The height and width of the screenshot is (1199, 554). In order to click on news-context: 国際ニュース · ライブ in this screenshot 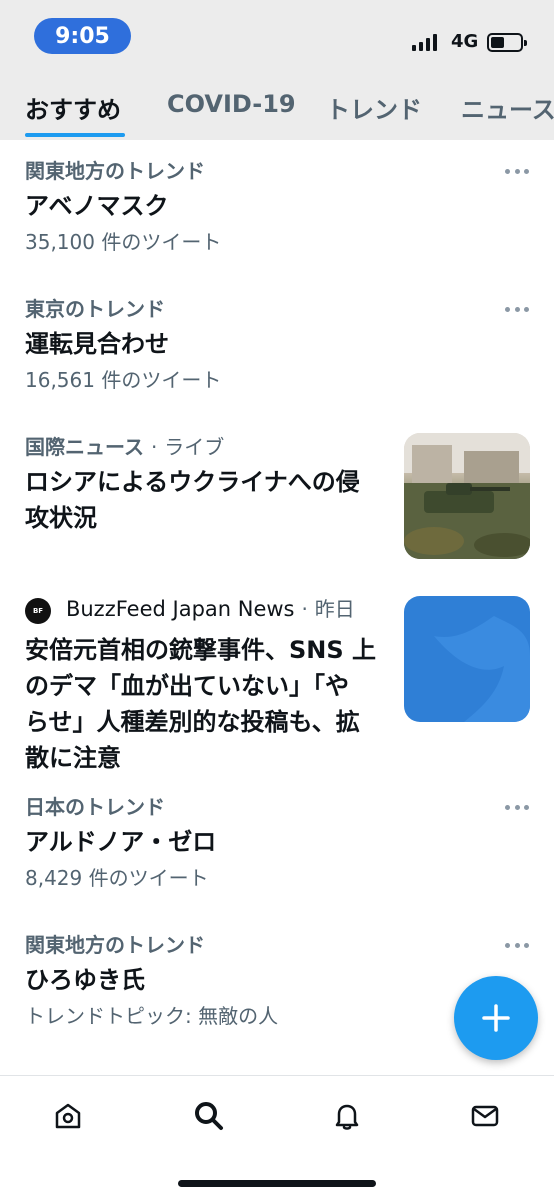, I will do `click(210, 447)`.